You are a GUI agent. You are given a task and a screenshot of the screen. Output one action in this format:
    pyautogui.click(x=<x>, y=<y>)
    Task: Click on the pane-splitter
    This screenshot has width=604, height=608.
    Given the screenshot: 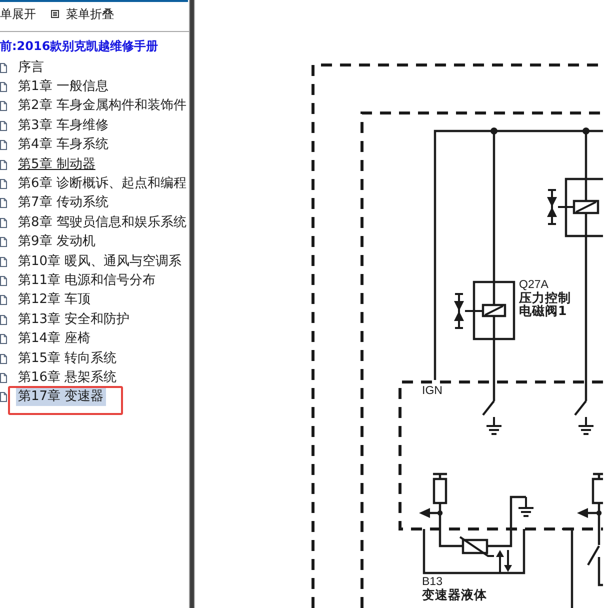 What is the action you would take?
    pyautogui.click(x=192, y=304)
    